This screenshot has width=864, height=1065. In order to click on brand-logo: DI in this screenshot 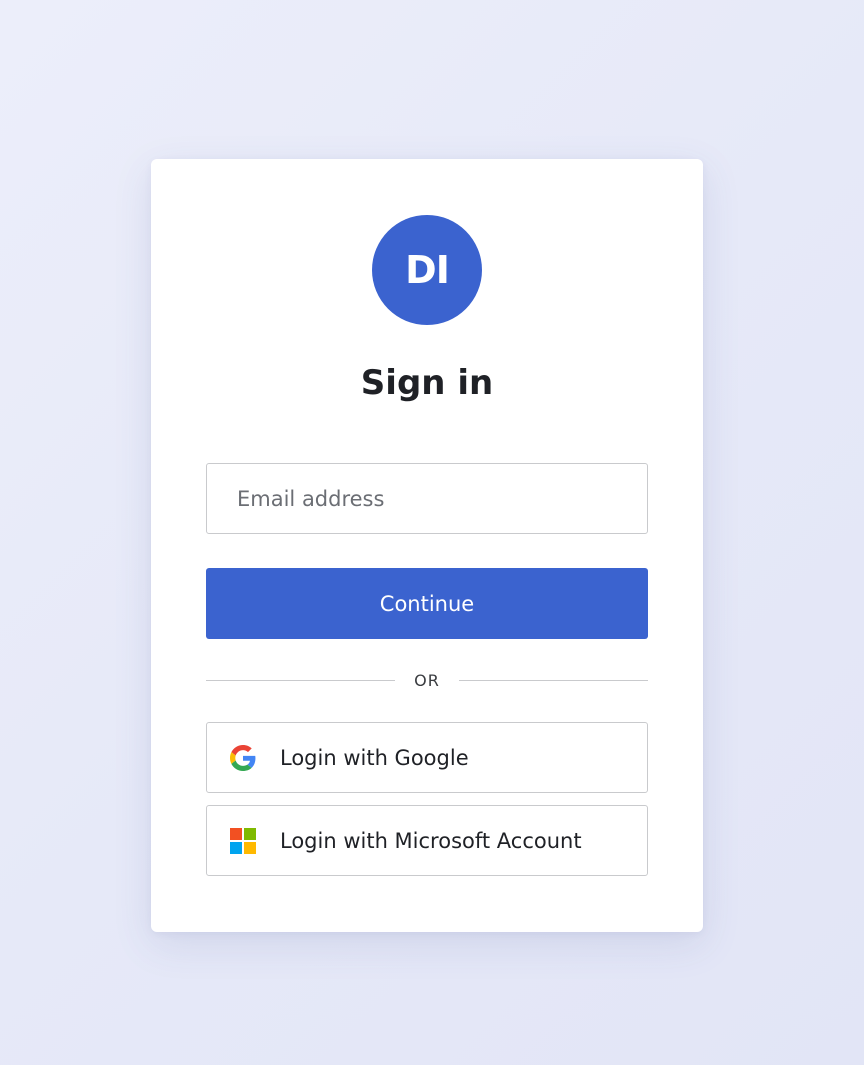, I will do `click(427, 270)`.